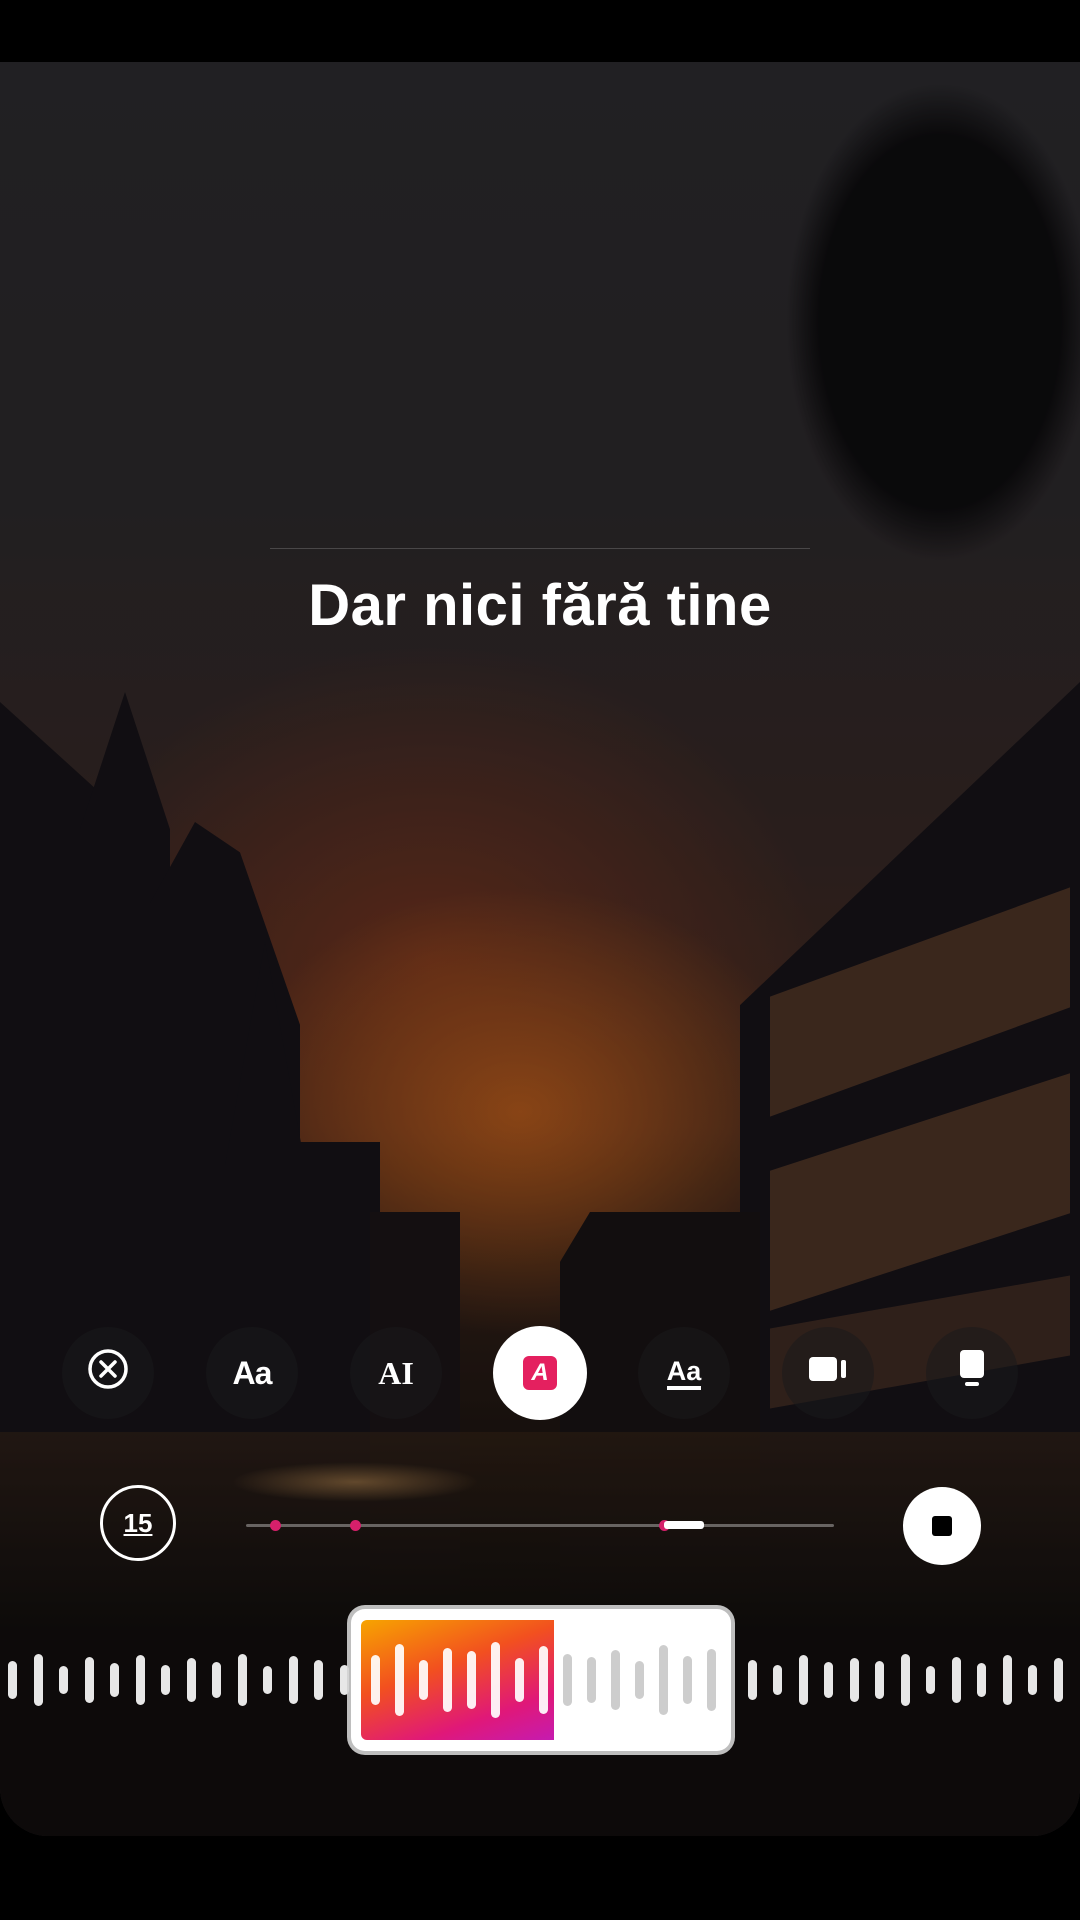  I want to click on highlight-text-icon: A, so click(540, 1373).